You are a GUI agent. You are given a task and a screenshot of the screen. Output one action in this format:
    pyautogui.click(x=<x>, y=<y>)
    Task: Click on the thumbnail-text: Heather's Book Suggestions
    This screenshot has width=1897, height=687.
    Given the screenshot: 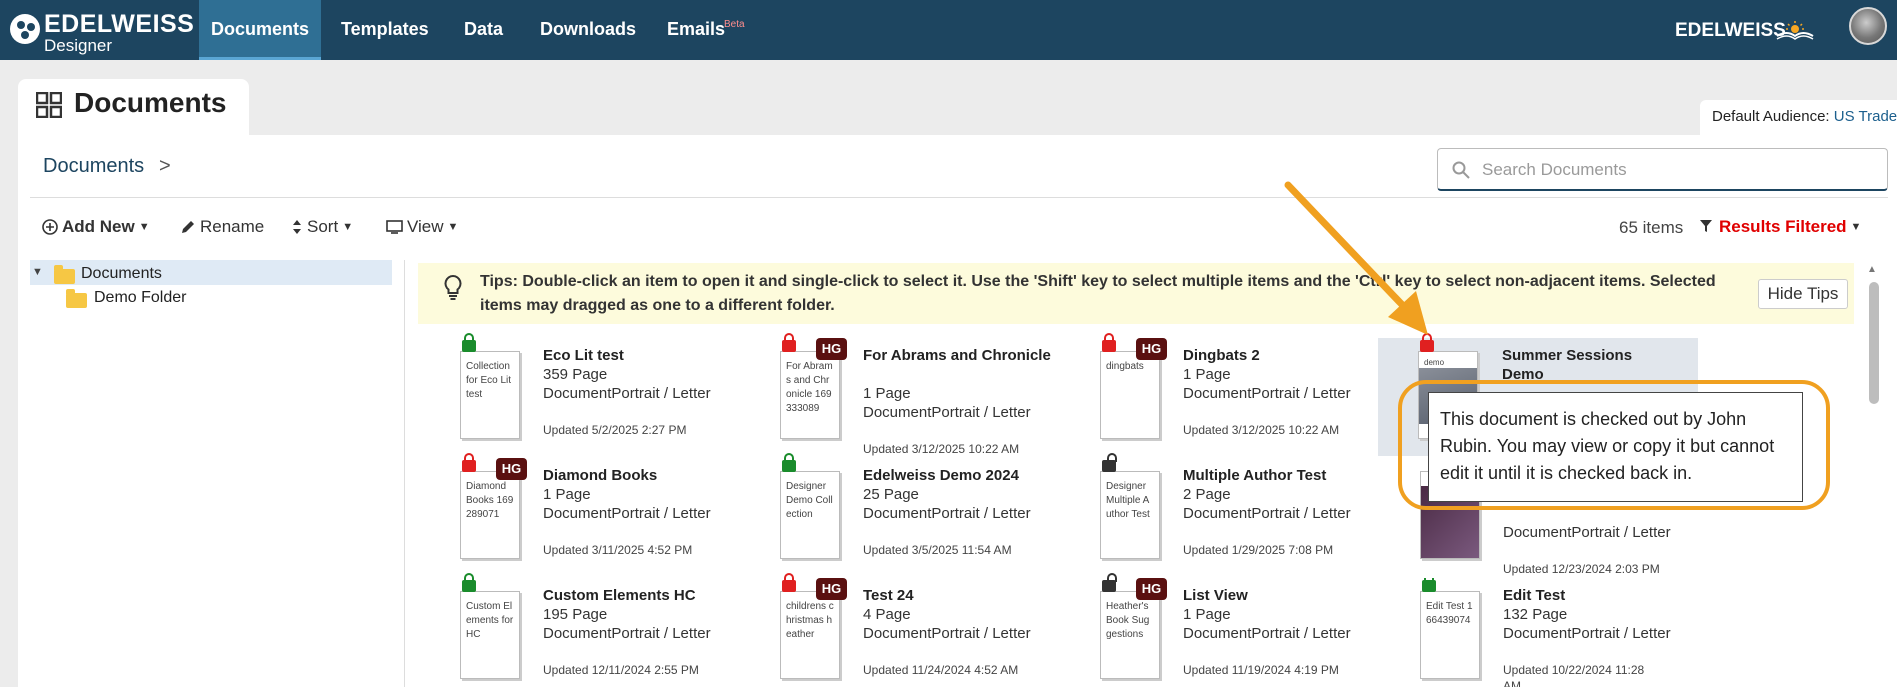 What is the action you would take?
    pyautogui.click(x=1128, y=620)
    